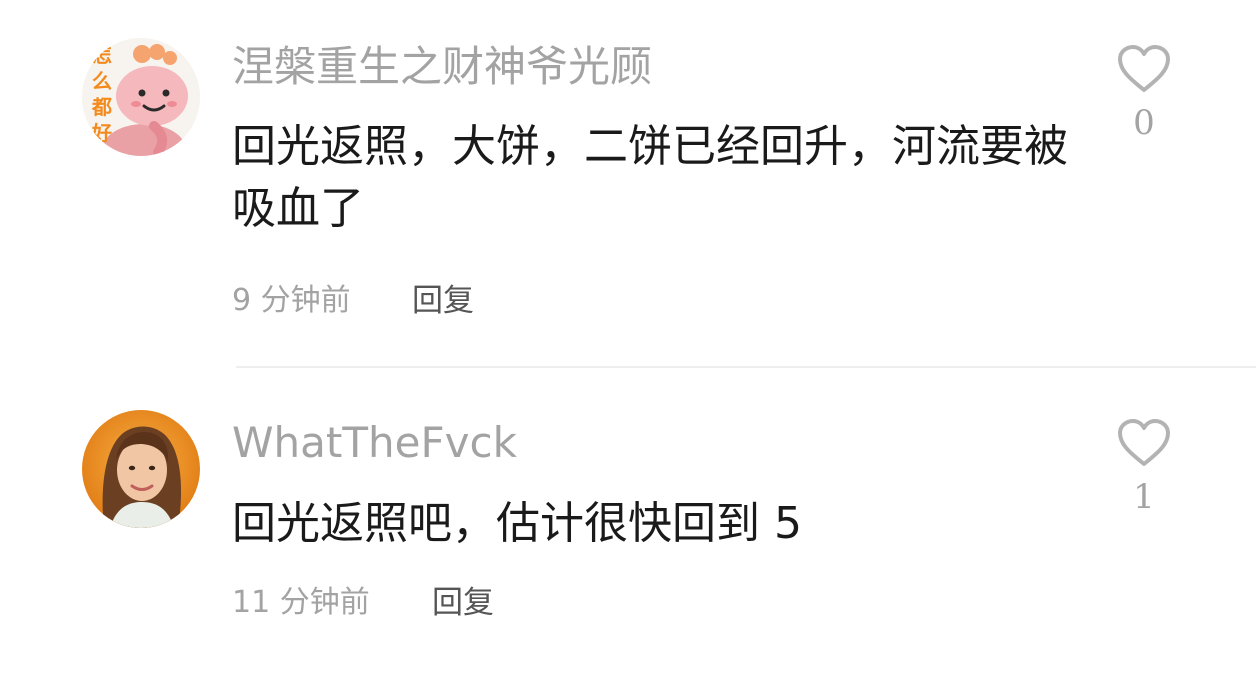  What do you see at coordinates (442, 67) in the screenshot?
I see `username: 涅槃重生之财神爷光顾` at bounding box center [442, 67].